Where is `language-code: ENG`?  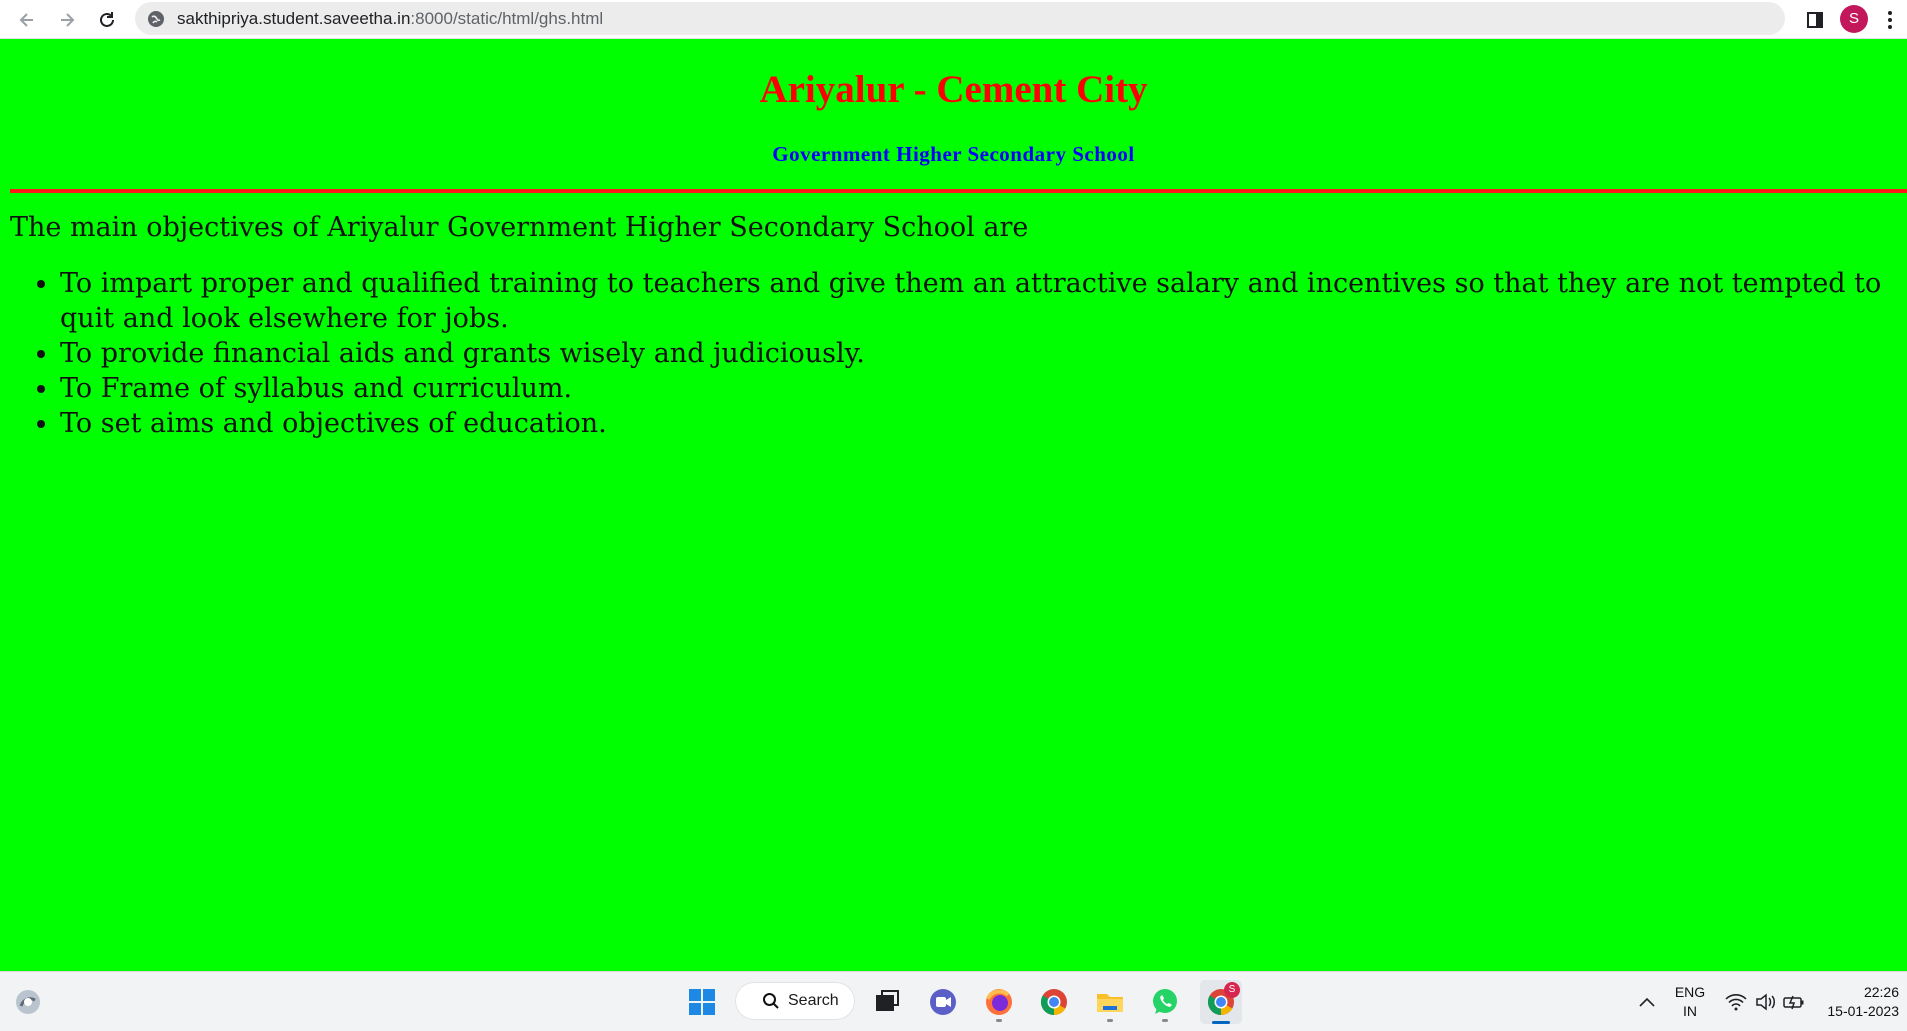
language-code: ENG is located at coordinates (1690, 992).